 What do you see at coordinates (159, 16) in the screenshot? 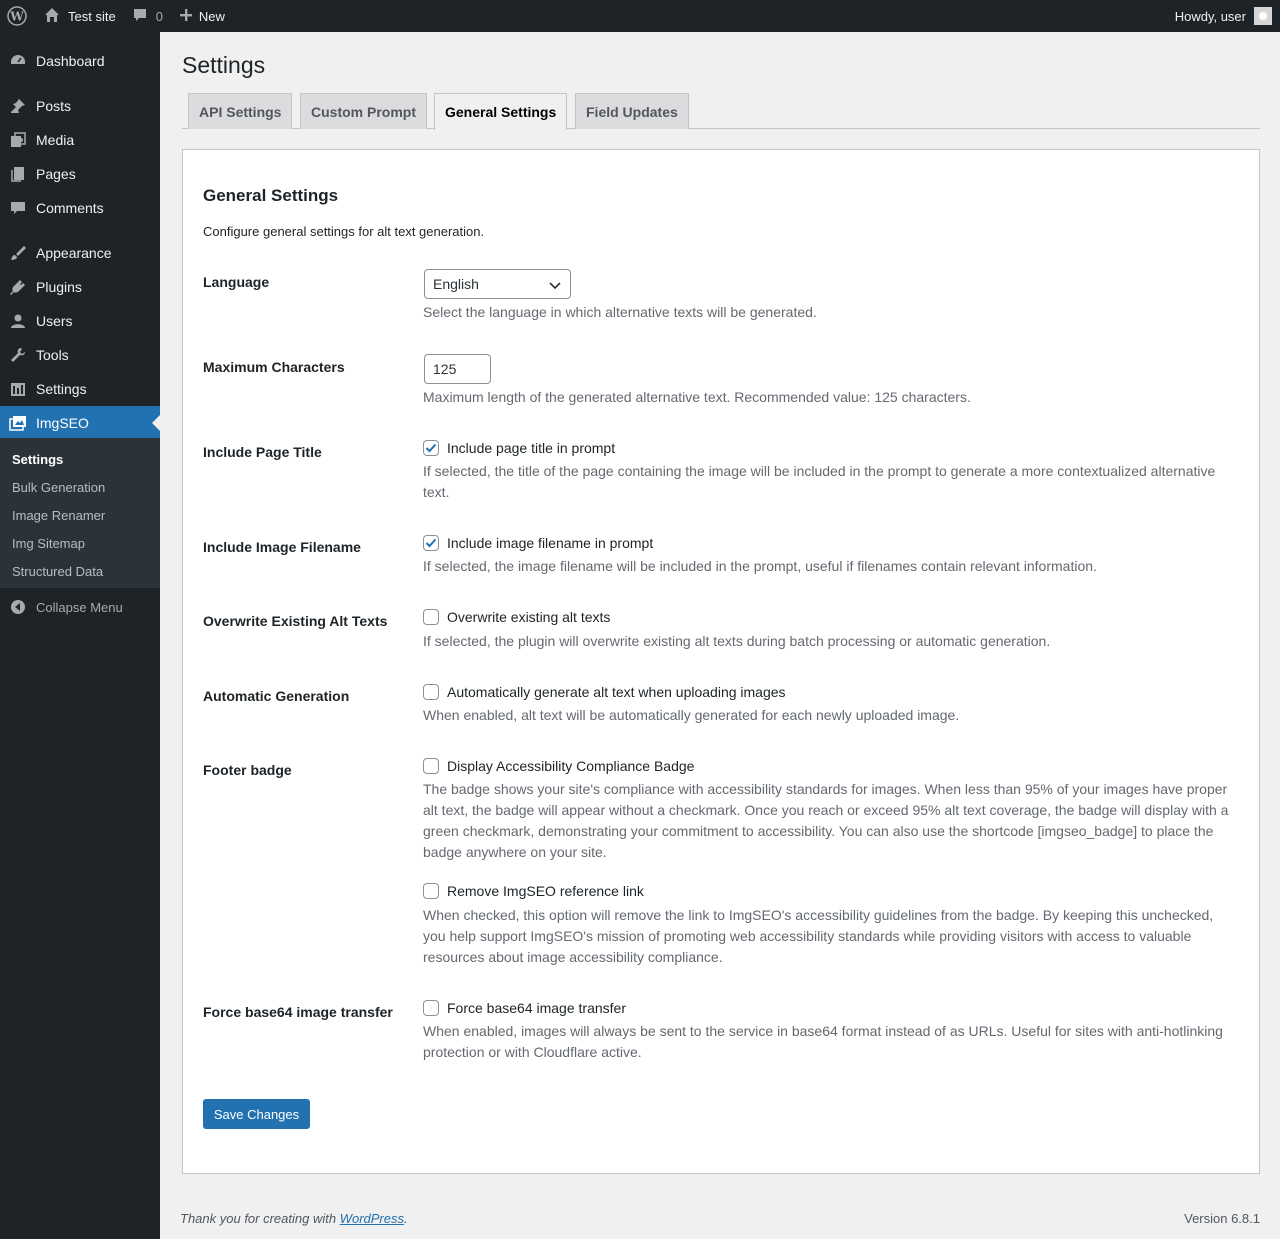
I see `comments-count: 0` at bounding box center [159, 16].